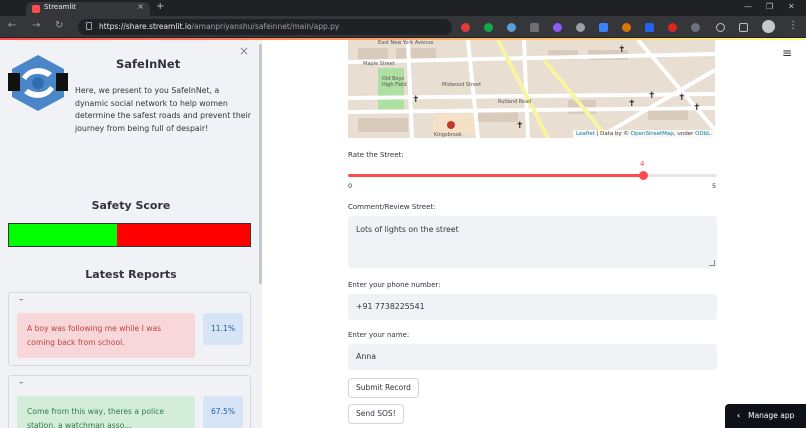  I want to click on map-street-label: Midwood Street, so click(461, 85).